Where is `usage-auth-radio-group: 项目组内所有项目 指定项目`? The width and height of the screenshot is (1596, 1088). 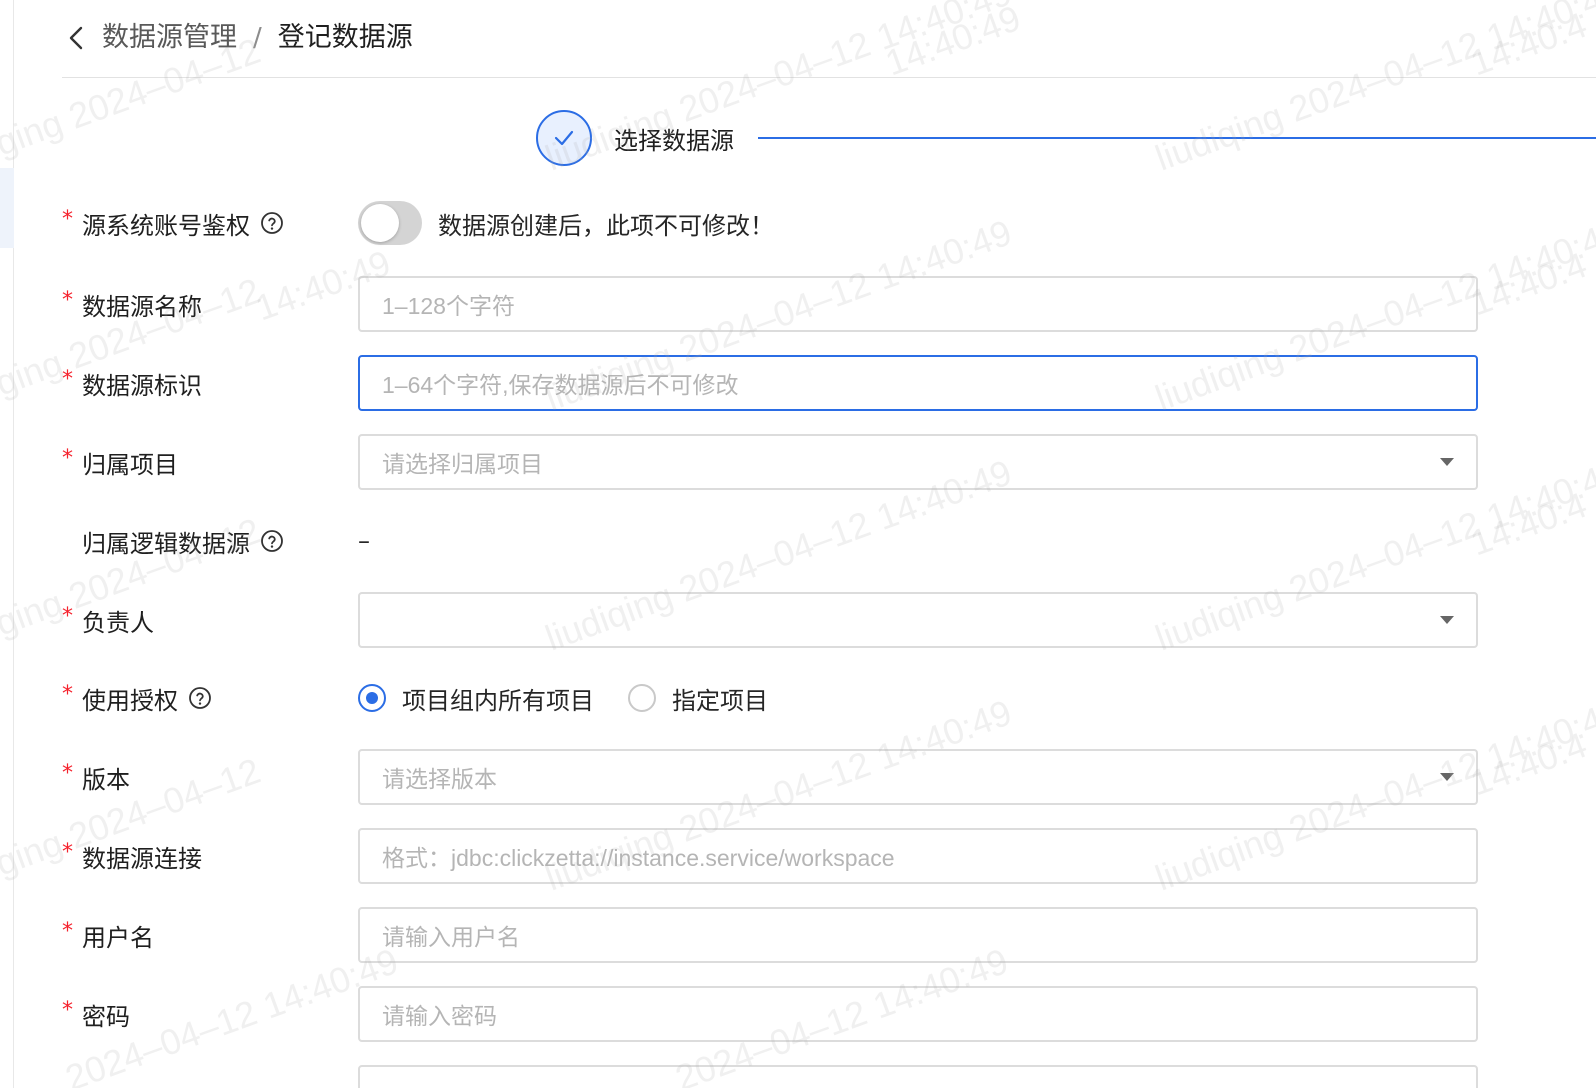 usage-auth-radio-group: 项目组内所有项目 指定项目 is located at coordinates (580, 698).